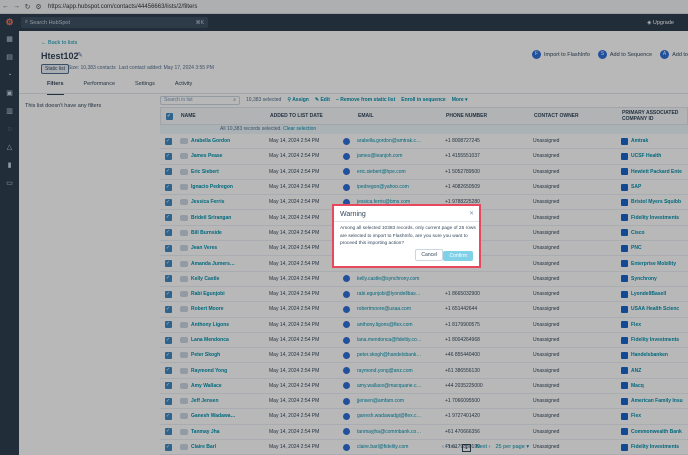 This screenshot has width=688, height=455. What do you see at coordinates (353, 214) in the screenshot?
I see `dialog-title: Warning` at bounding box center [353, 214].